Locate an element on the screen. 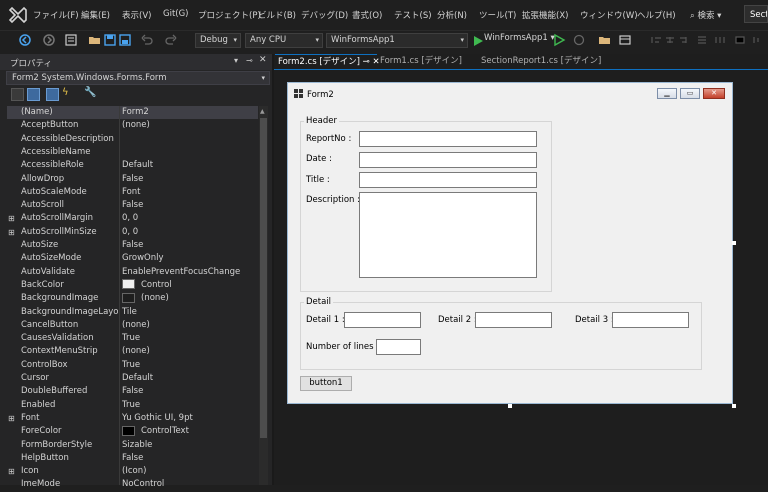 This screenshot has height=492, width=768. property-row: AutoSize False is located at coordinates (132, 245).